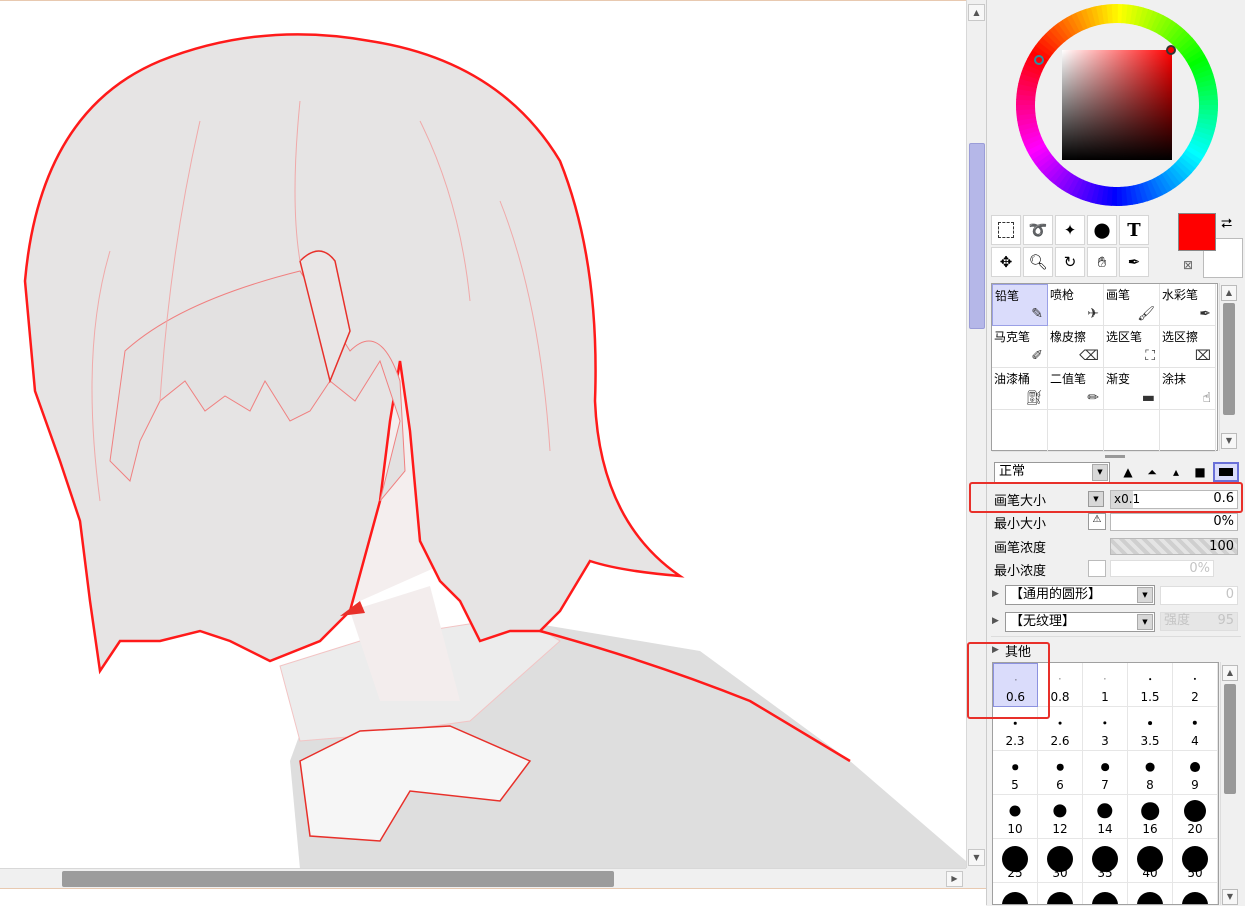 The height and width of the screenshot is (906, 1245). Describe the element at coordinates (1118, 379) in the screenshot. I see `brush-label: 渐变` at that location.